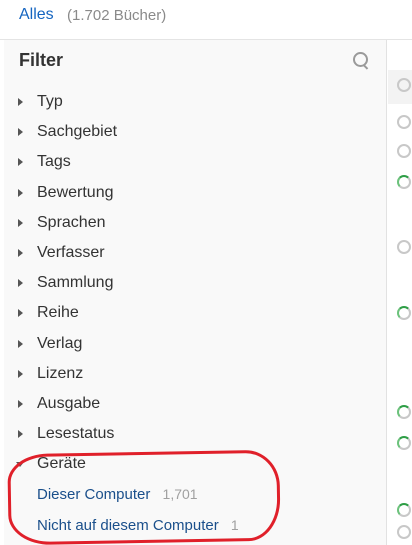 The height and width of the screenshot is (545, 412). What do you see at coordinates (195, 223) in the screenshot?
I see `filter-item-sprachen: Sprachen` at bounding box center [195, 223].